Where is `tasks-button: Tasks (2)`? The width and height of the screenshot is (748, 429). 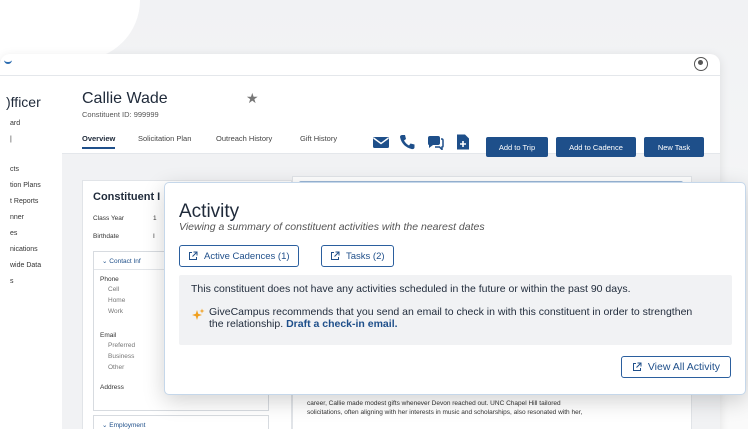 tasks-button: Tasks (2) is located at coordinates (357, 256).